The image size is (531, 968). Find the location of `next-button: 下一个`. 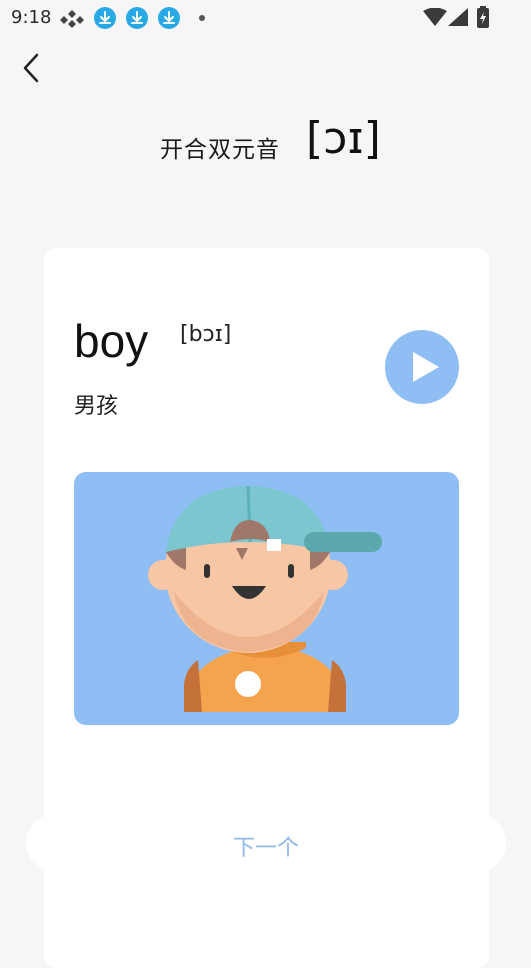

next-button: 下一个 is located at coordinates (266, 843).